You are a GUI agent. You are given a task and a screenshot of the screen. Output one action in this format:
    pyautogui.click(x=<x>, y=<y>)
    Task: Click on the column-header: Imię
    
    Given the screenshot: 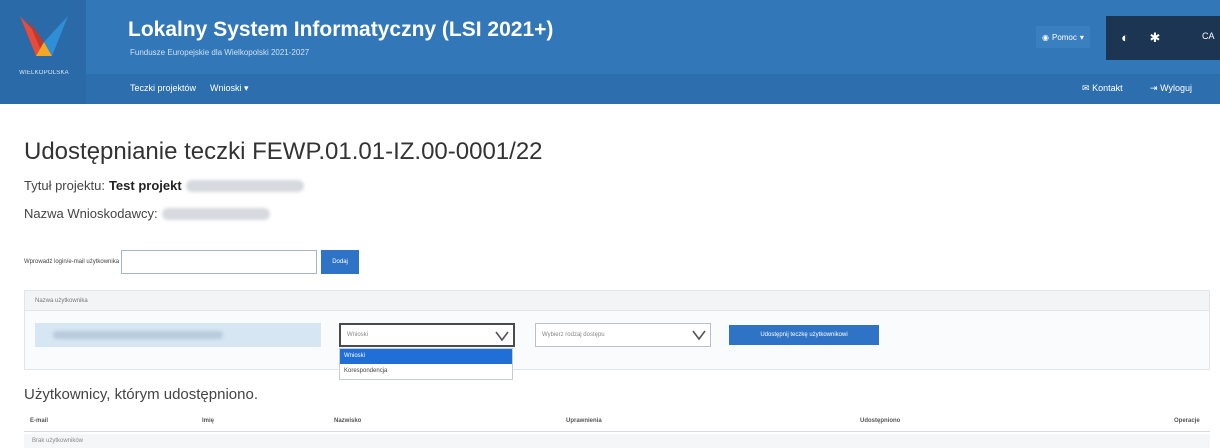 What is the action you would take?
    pyautogui.click(x=208, y=421)
    